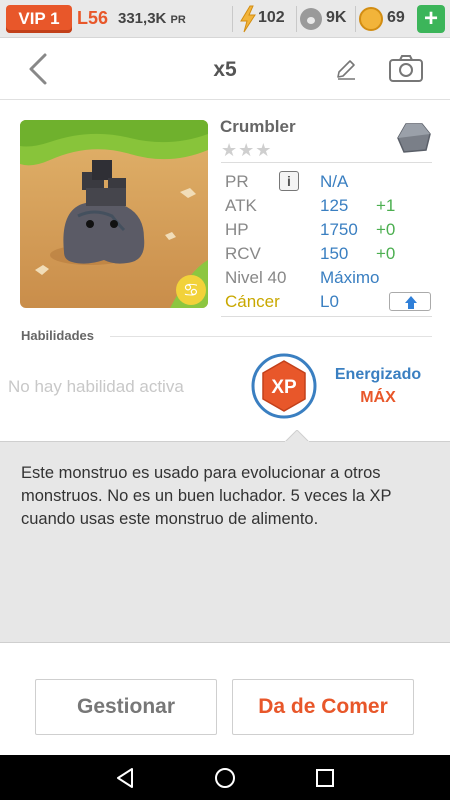 Image resolution: width=450 pixels, height=800 pixels. I want to click on paw-count: 9K, so click(336, 18).